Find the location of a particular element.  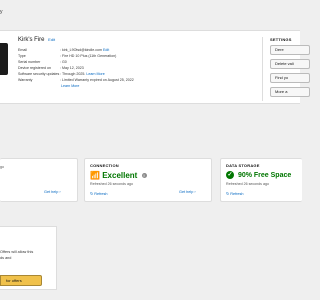

spec-key: Device registered on is located at coordinates (34, 68).